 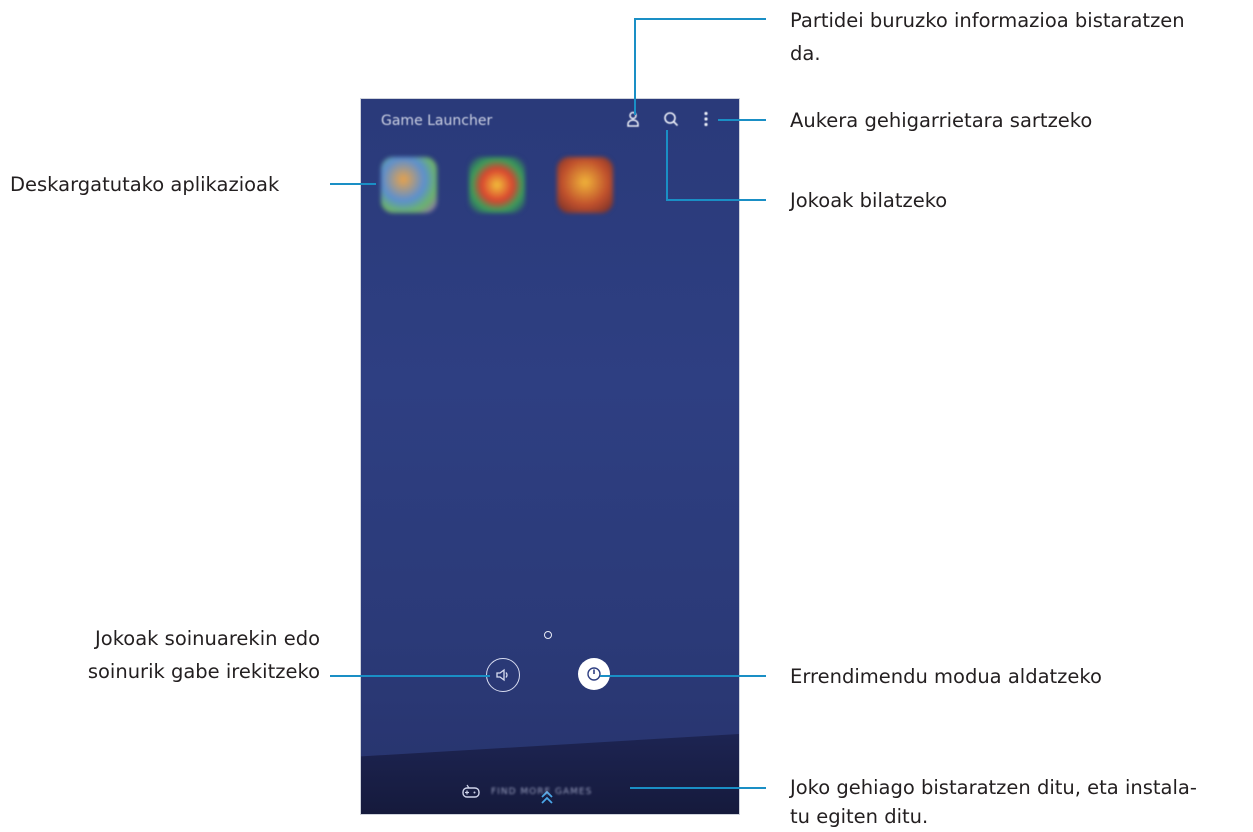 I want to click on callout-line-more-games, so click(x=698, y=788).